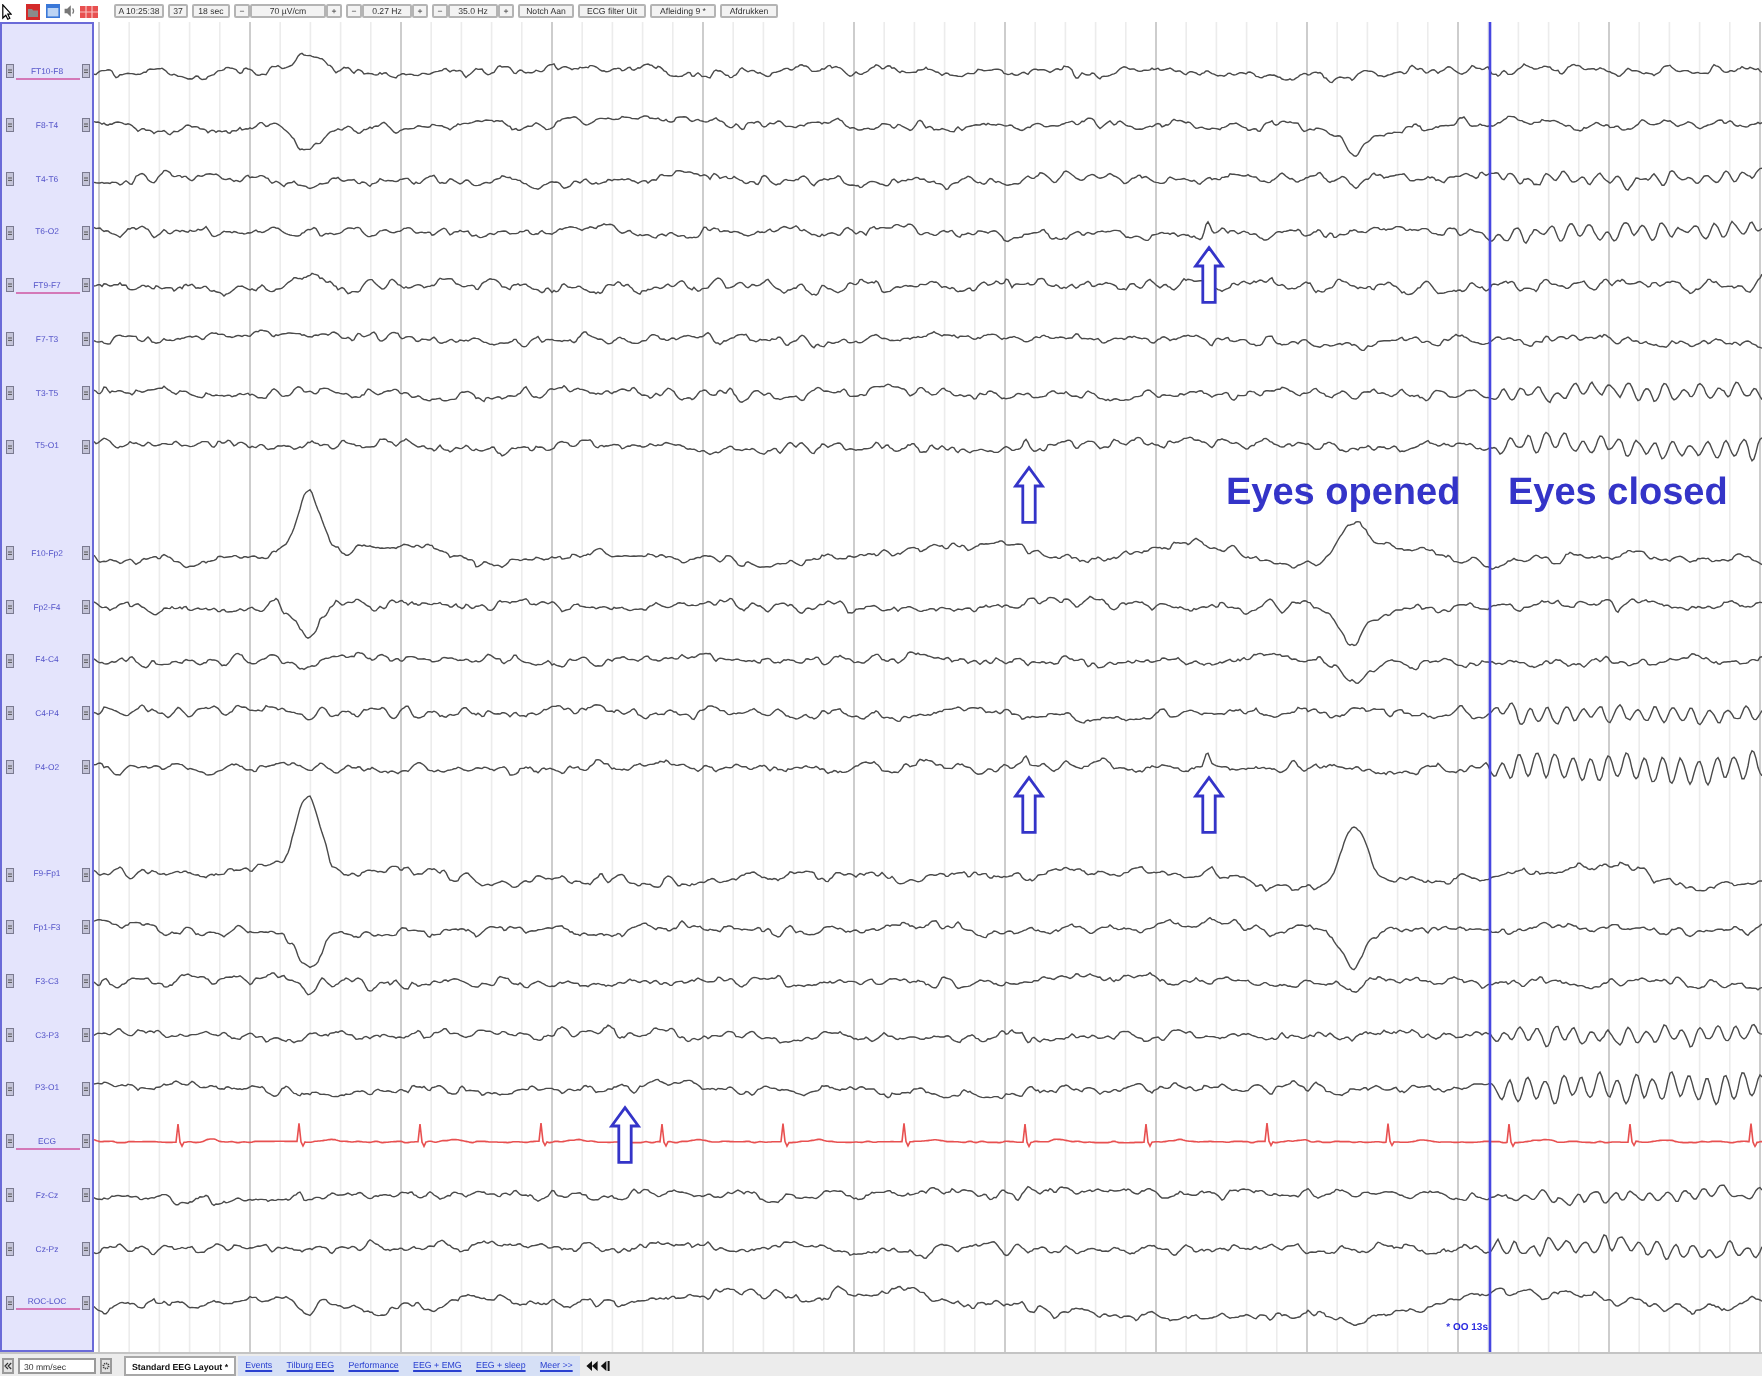 Image resolution: width=1762 pixels, height=1376 pixels. Describe the element at coordinates (70, 11) in the screenshot. I see `speaker-icon` at that location.